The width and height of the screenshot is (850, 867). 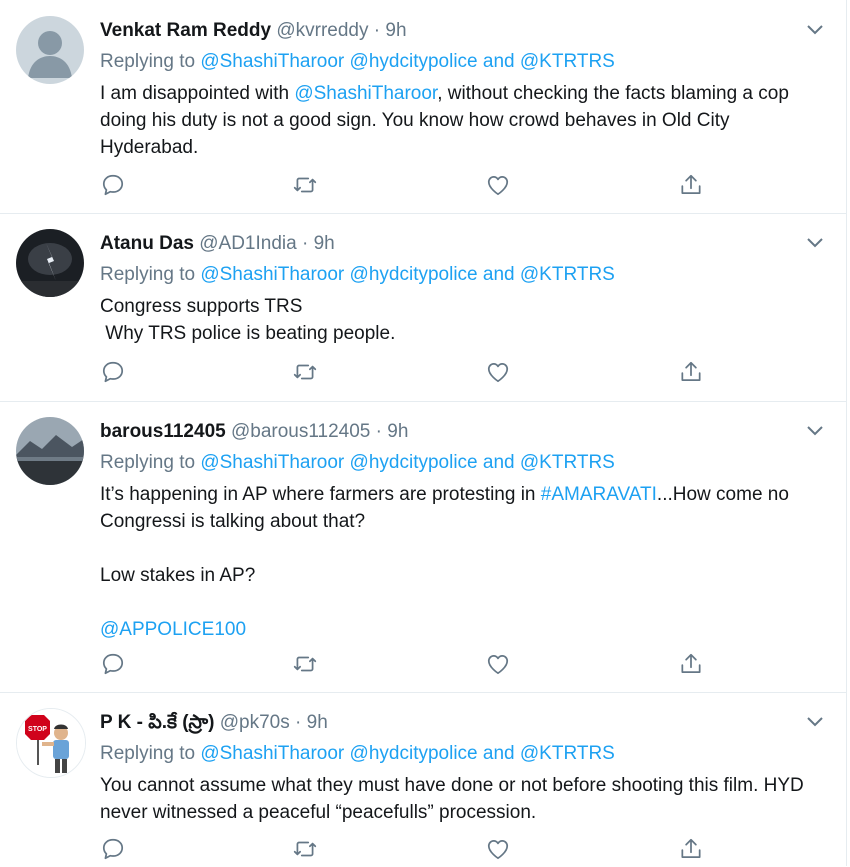 I want to click on user-handle: @barous112405, so click(x=300, y=431).